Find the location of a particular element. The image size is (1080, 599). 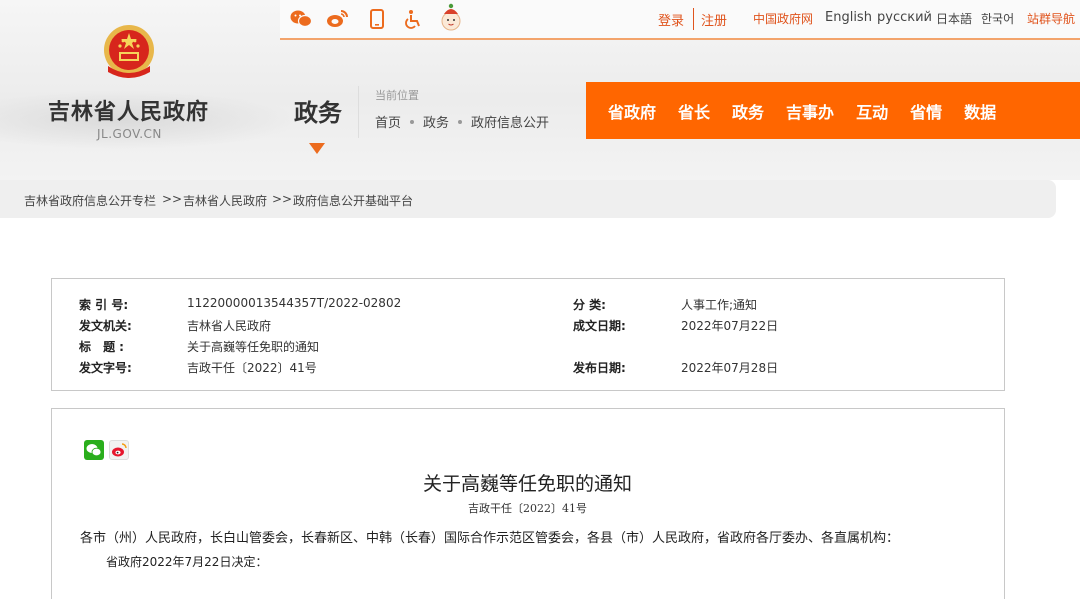

login-separator is located at coordinates (693, 19).